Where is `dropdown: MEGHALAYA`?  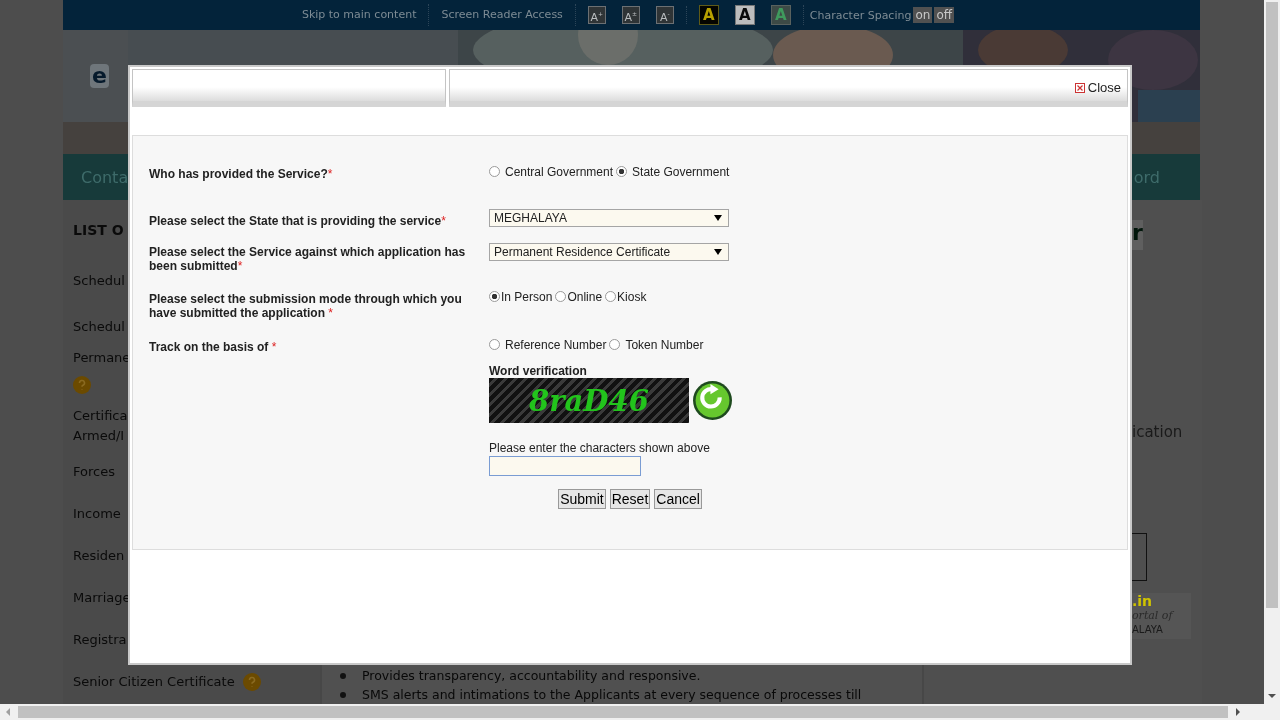
dropdown: MEGHALAYA is located at coordinates (609, 218).